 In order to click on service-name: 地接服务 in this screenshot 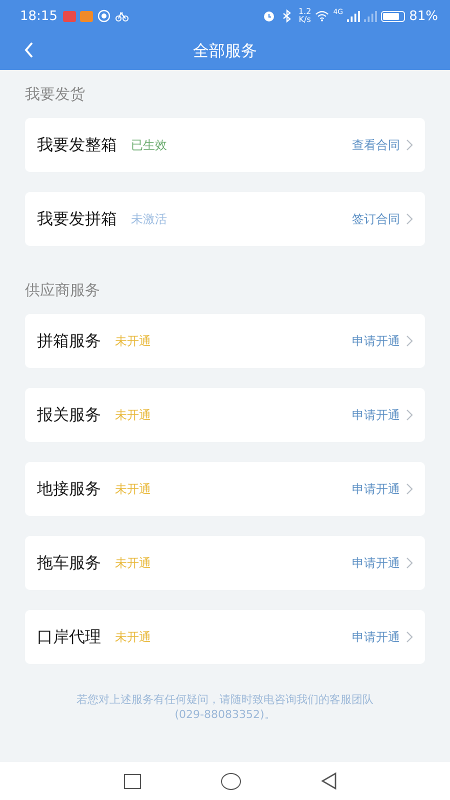, I will do `click(69, 489)`.